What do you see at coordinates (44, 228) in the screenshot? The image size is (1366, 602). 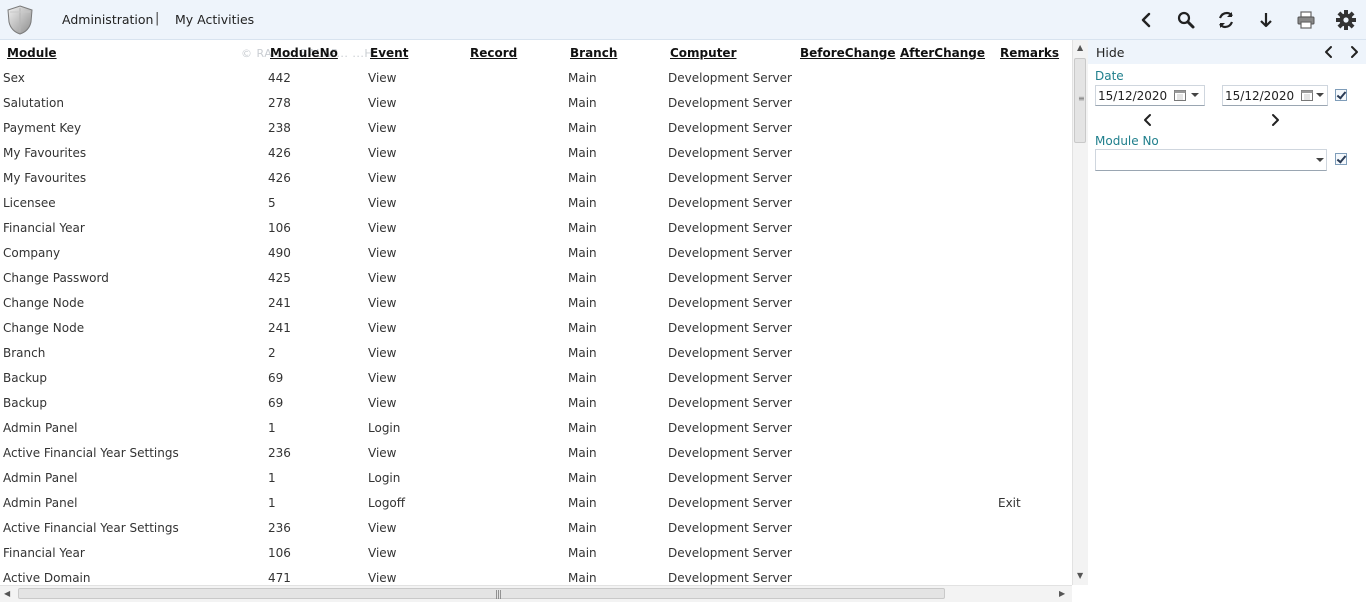 I see `cell-module: Financial Year` at bounding box center [44, 228].